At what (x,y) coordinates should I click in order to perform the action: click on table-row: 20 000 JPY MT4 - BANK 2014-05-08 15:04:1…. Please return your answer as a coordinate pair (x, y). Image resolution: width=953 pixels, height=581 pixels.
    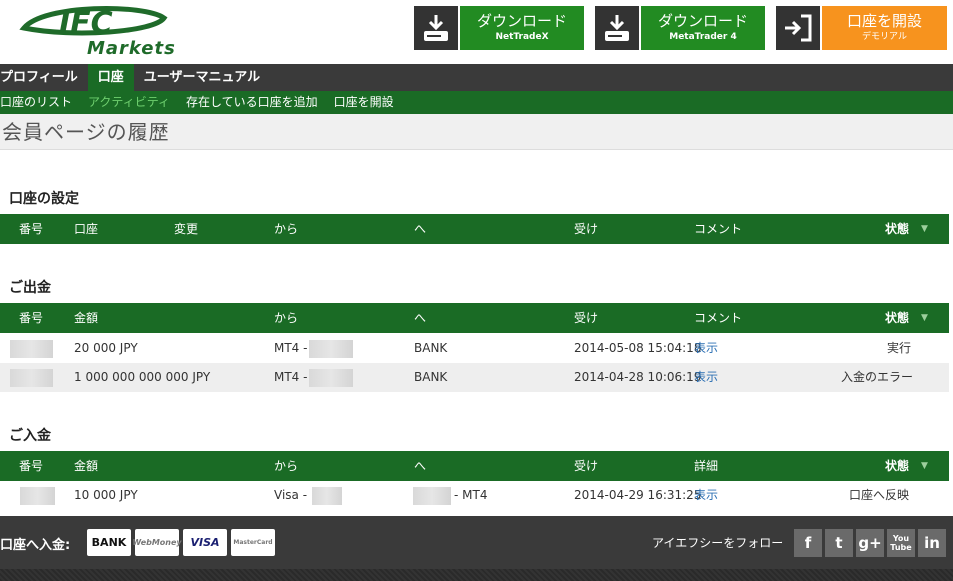
    Looking at the image, I should click on (474, 348).